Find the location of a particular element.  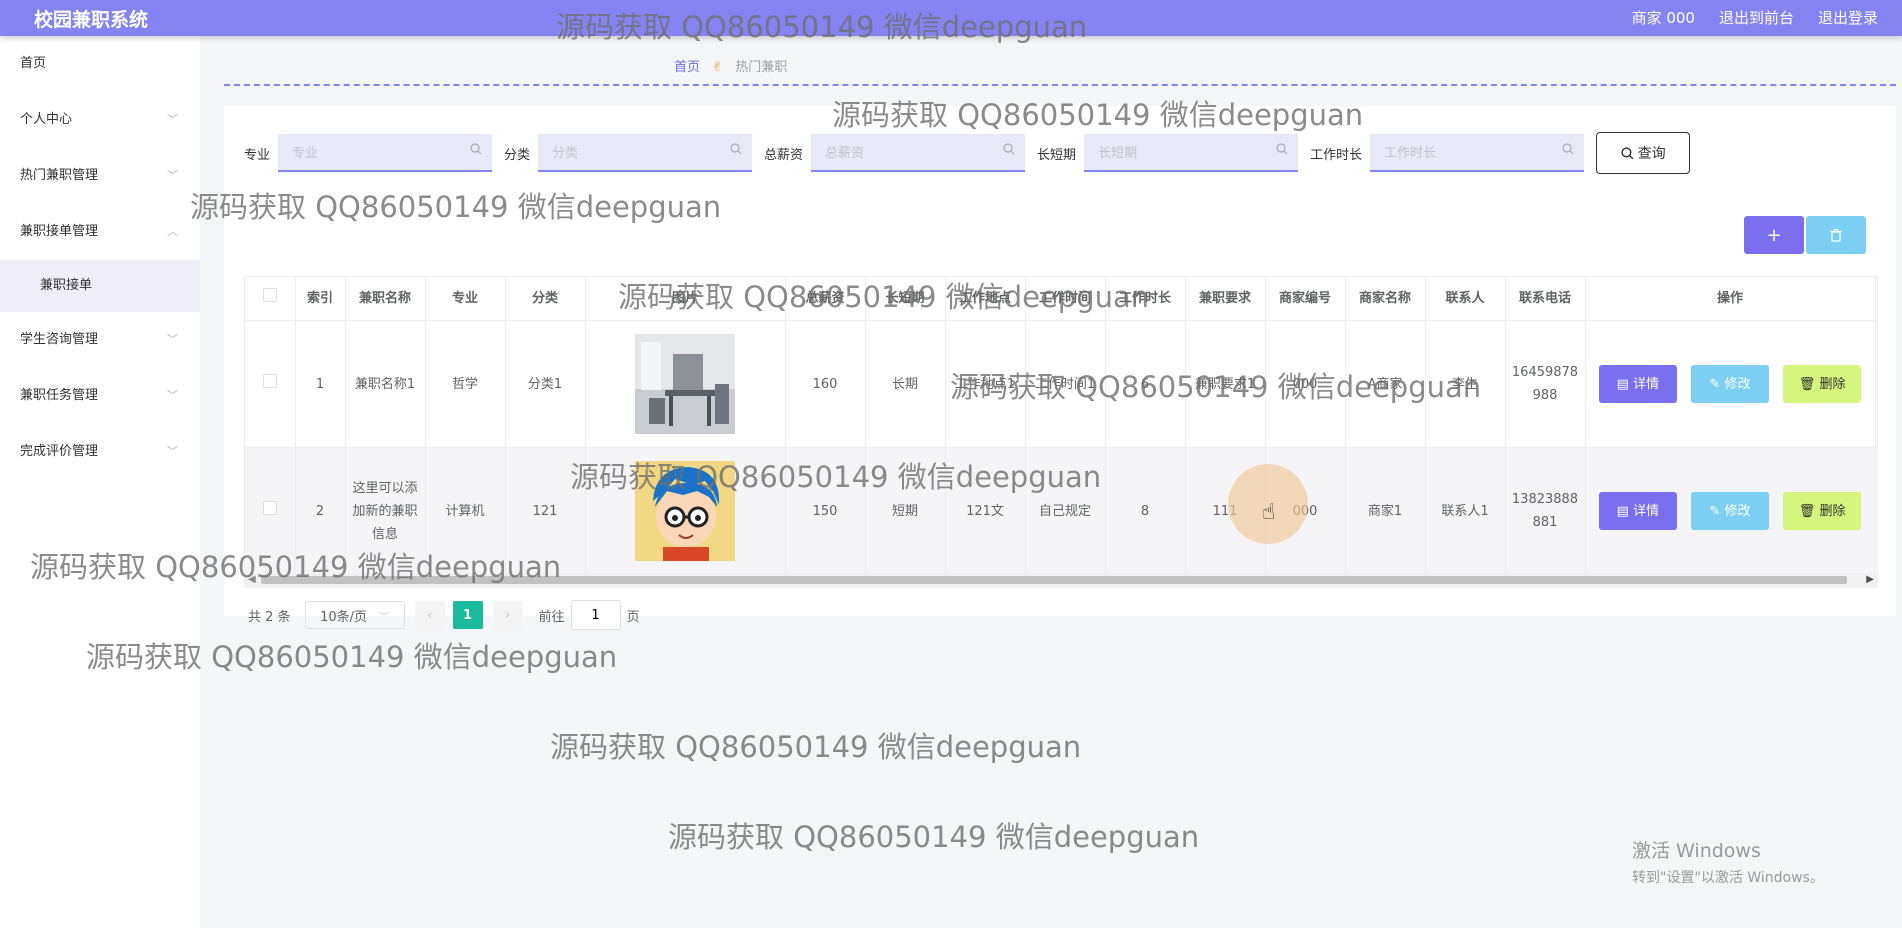

next-page-button: › is located at coordinates (507, 615).